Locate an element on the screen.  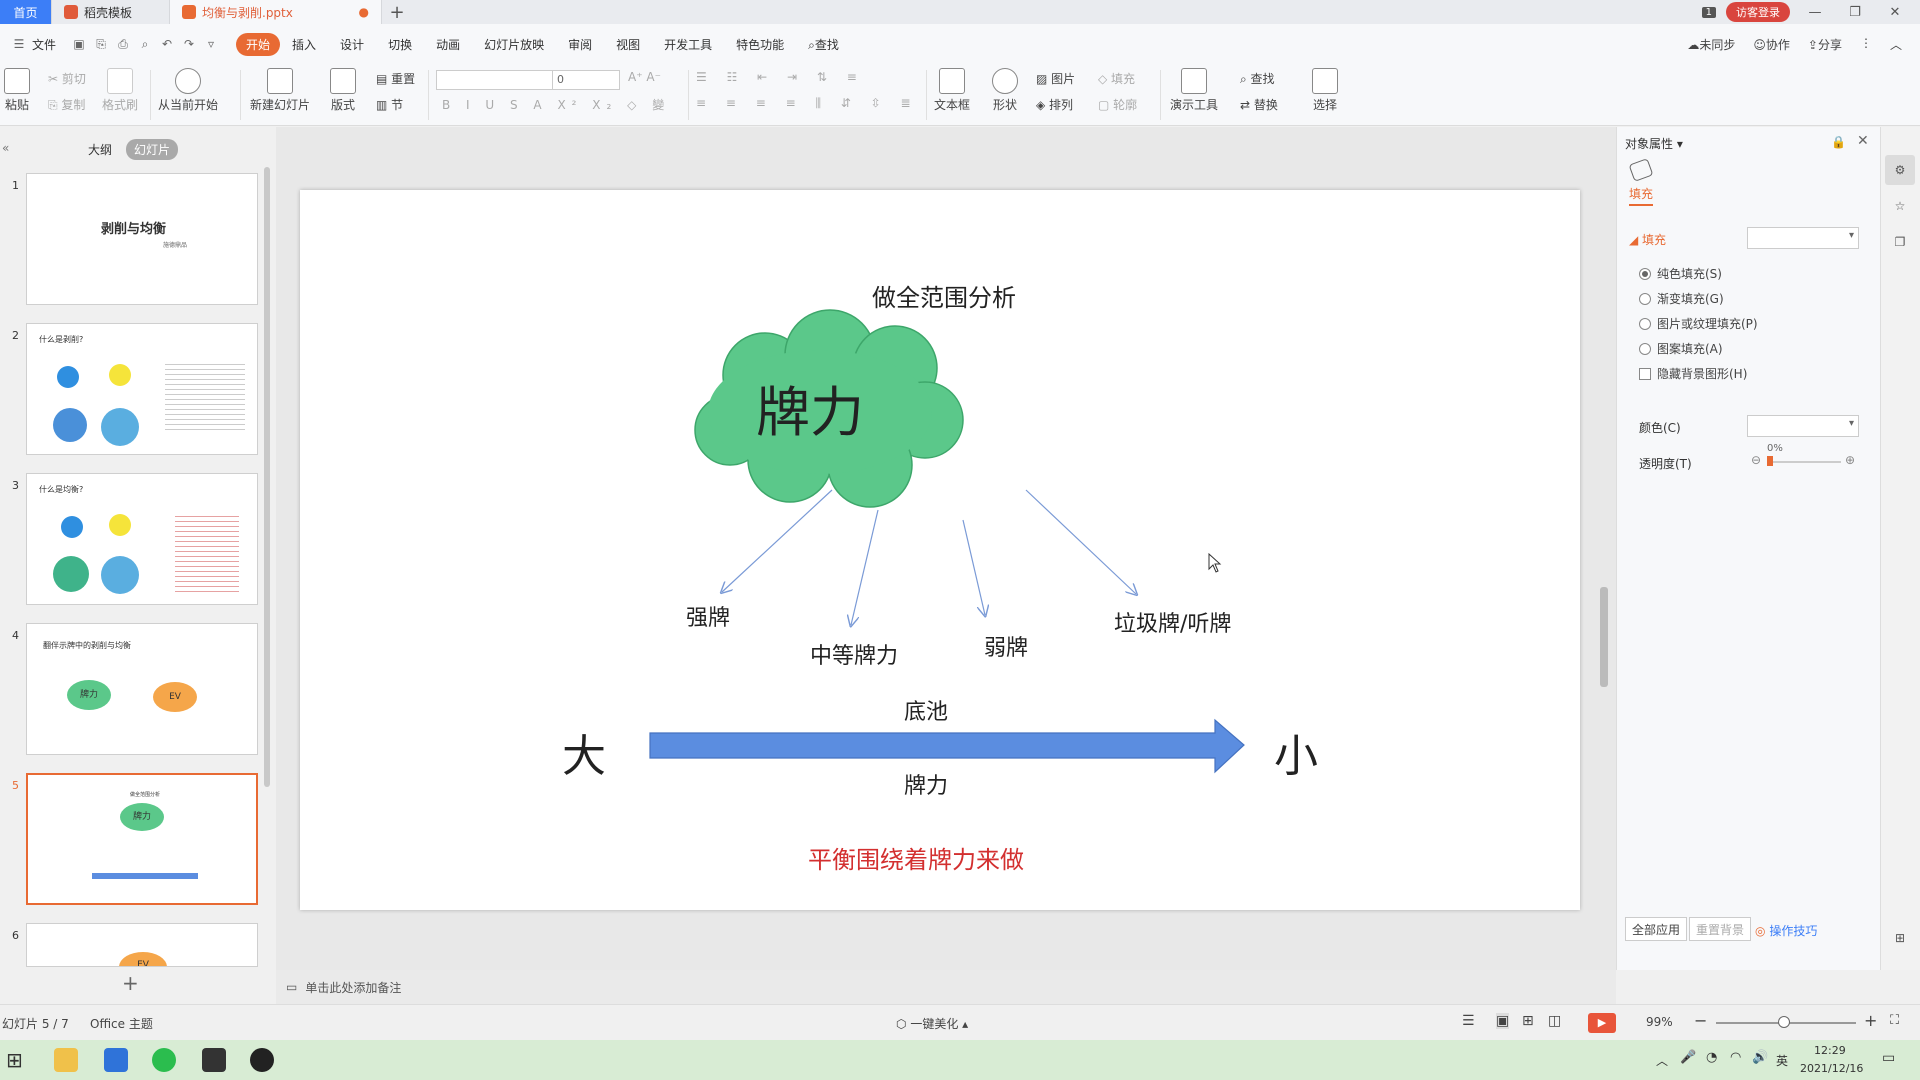
print-icon: ⎙ is located at coordinates (123, 44).